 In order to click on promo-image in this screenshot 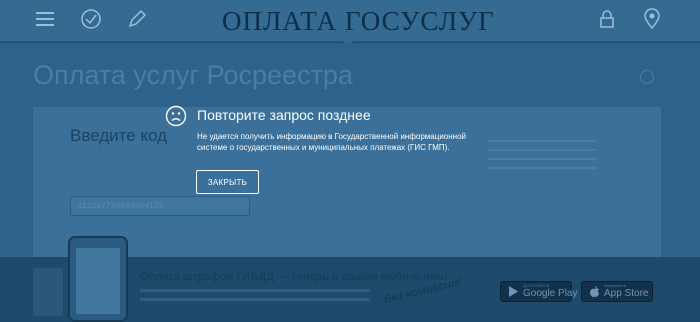, I will do `click(48, 292)`.